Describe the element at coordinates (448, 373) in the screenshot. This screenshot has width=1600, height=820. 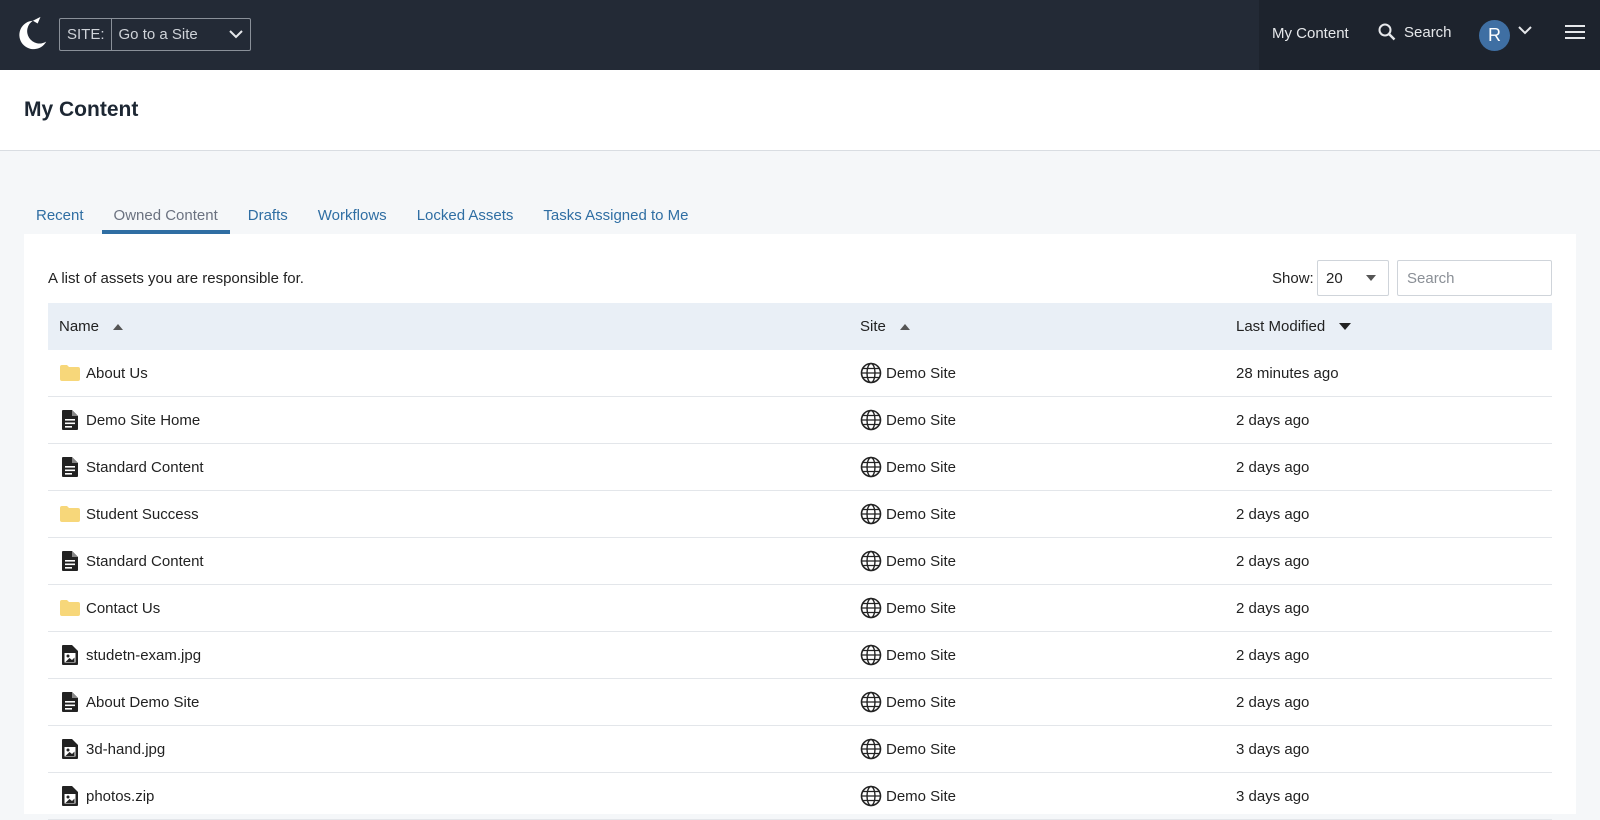
I see `asset-name-cell: About Us` at that location.